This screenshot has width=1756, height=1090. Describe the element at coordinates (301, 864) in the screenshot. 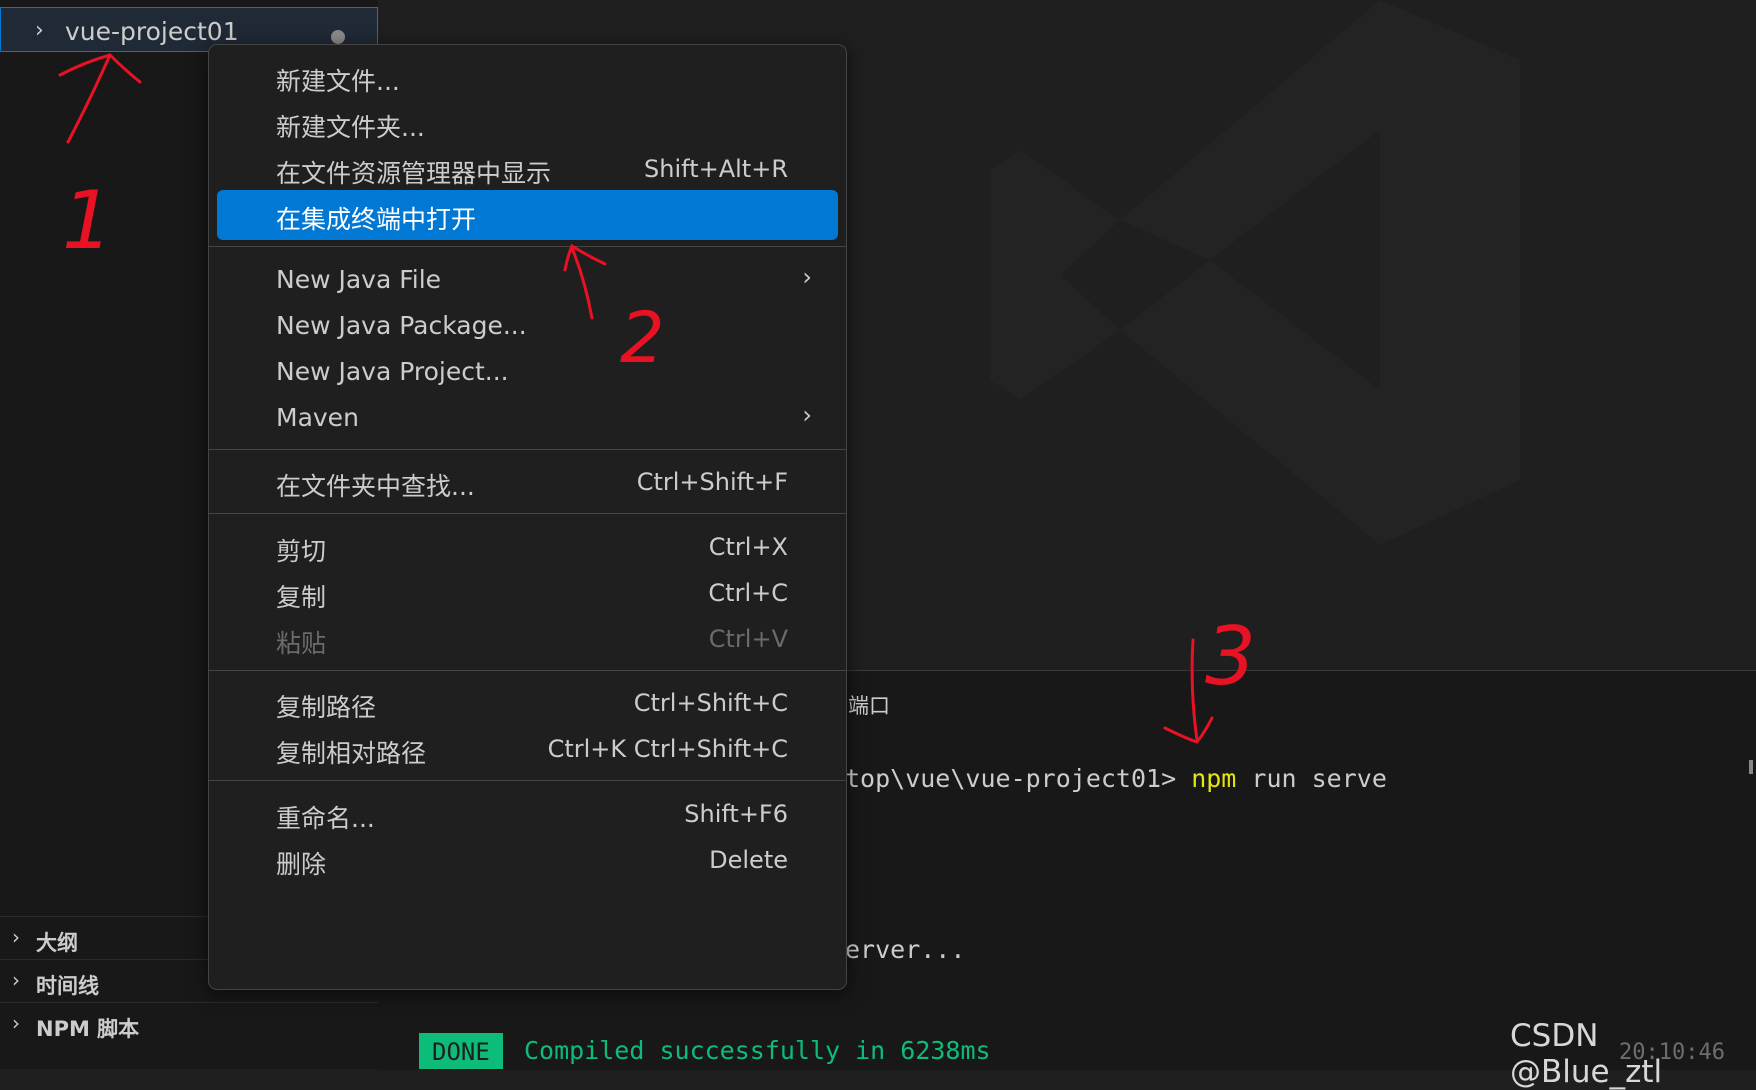

I see `menu-item-label: 删除` at that location.